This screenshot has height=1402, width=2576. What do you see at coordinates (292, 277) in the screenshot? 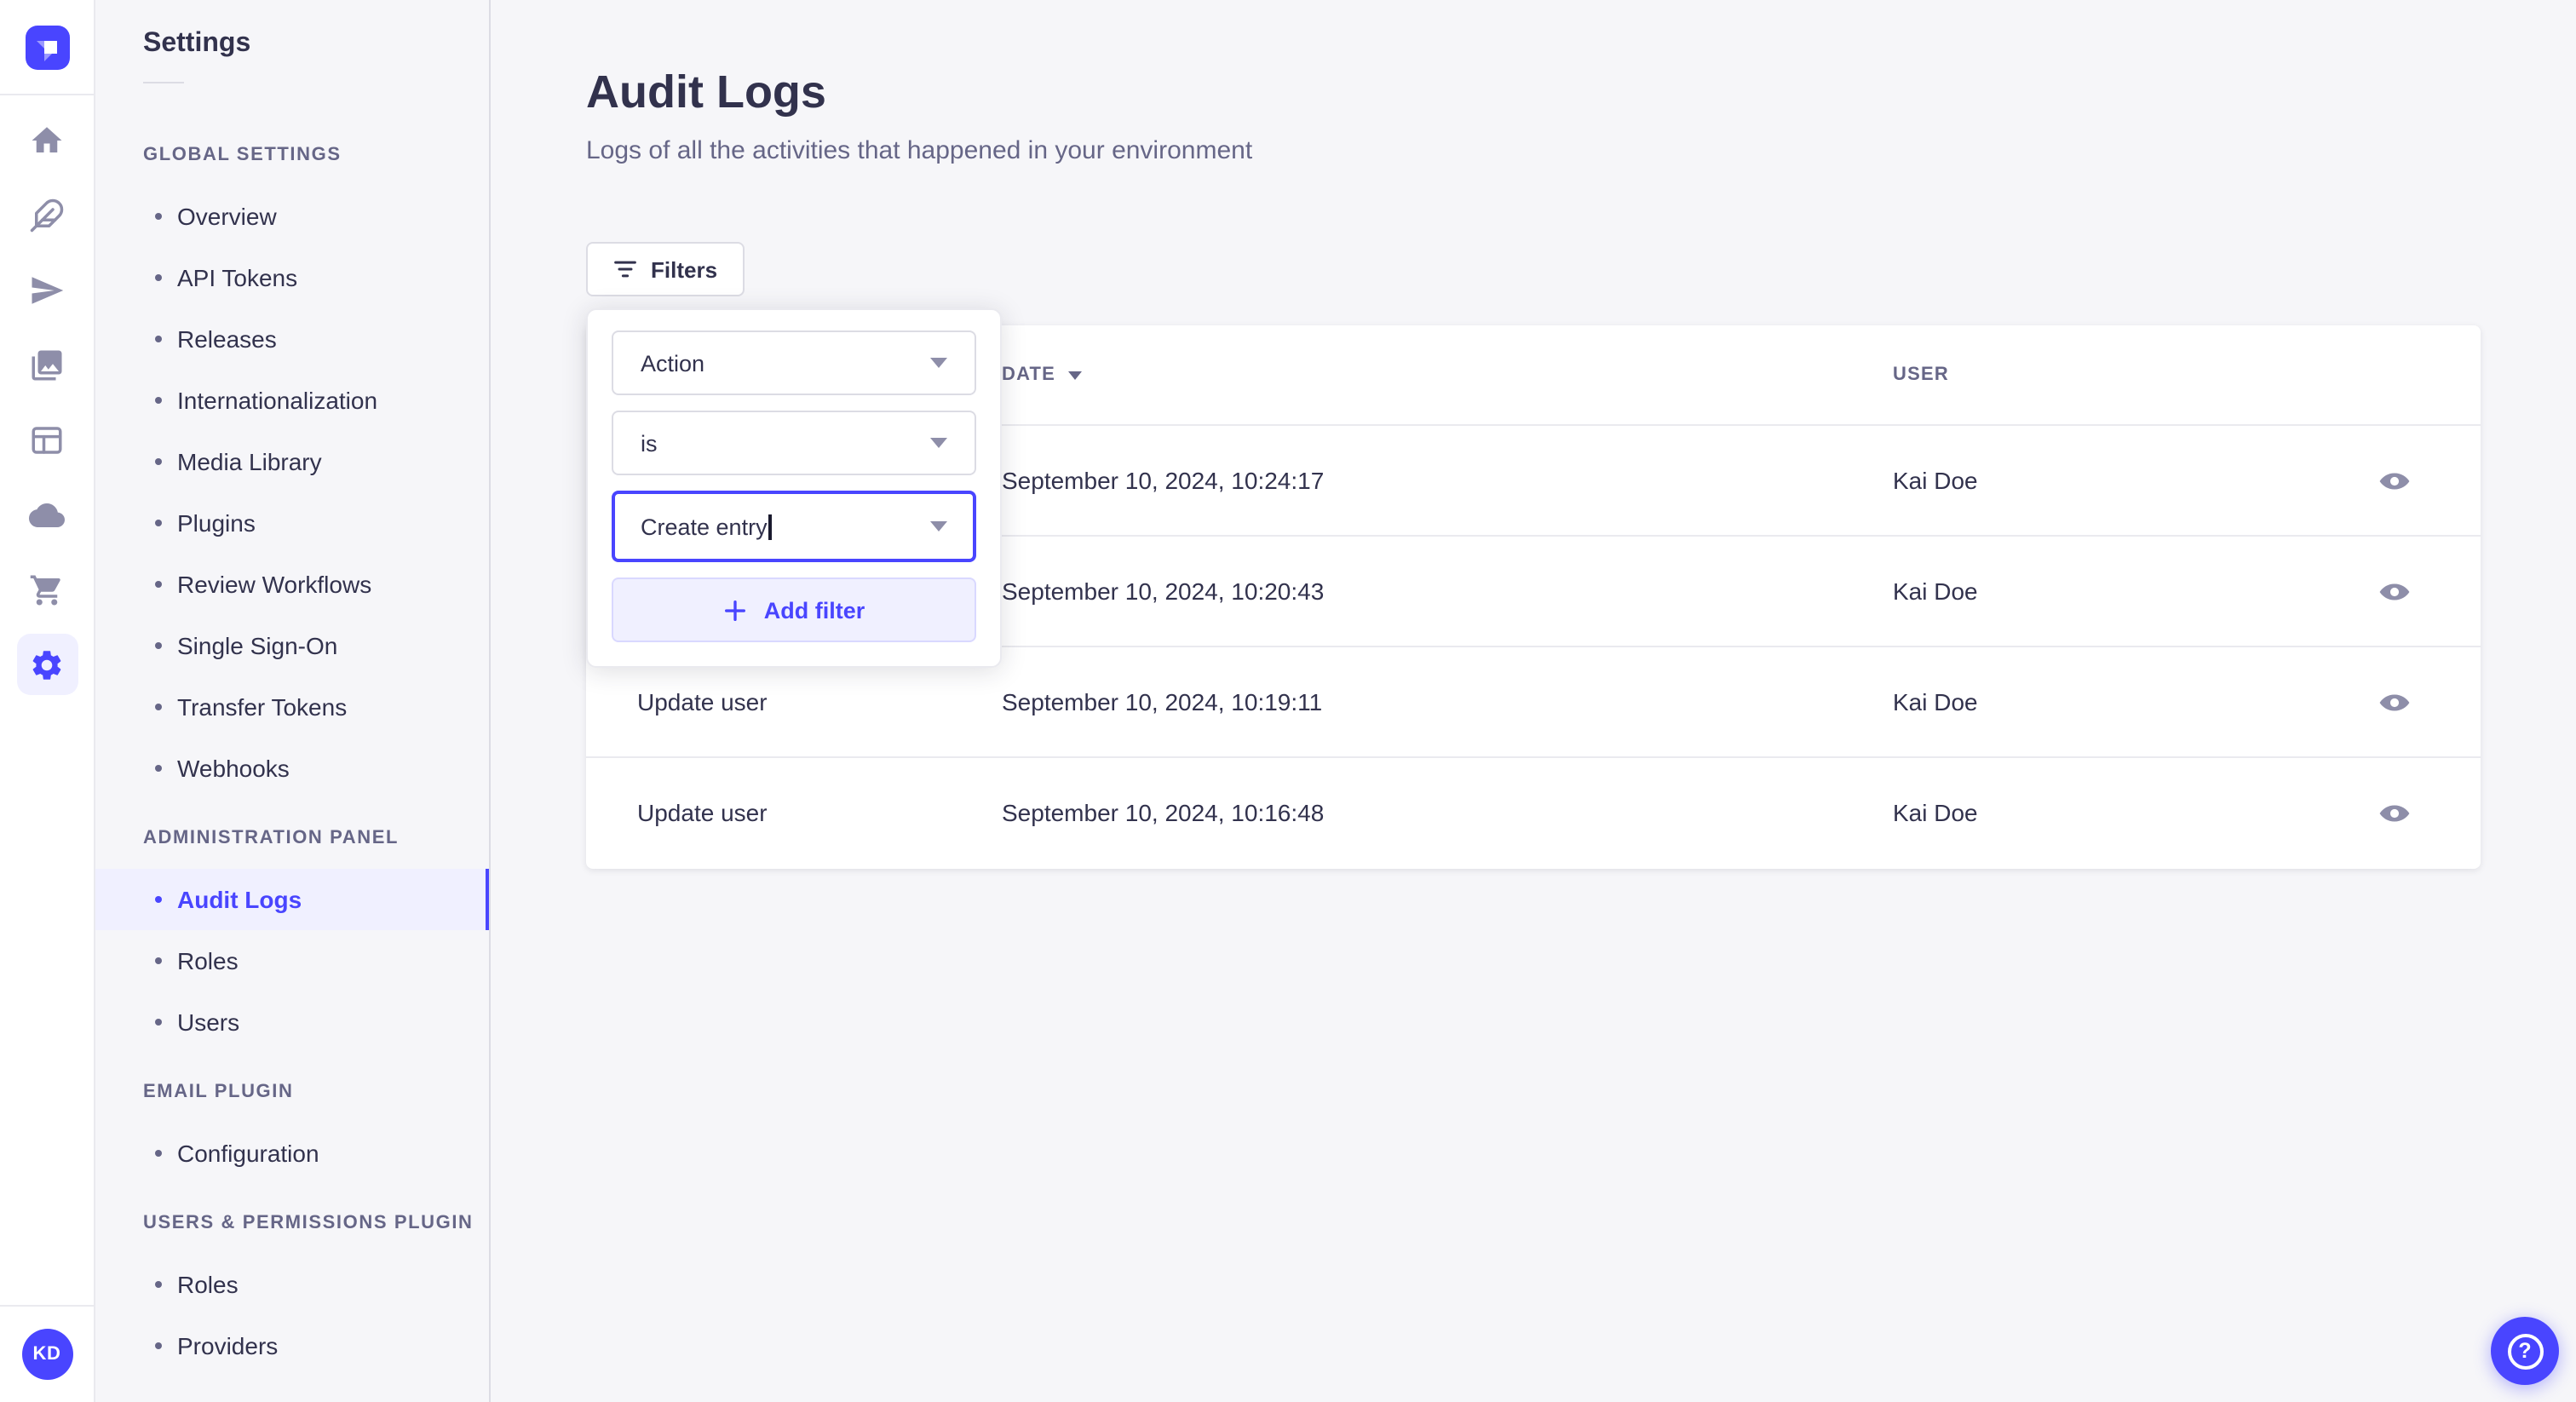
I see `sidebar-item-api-tokens: API Tokens` at bounding box center [292, 277].